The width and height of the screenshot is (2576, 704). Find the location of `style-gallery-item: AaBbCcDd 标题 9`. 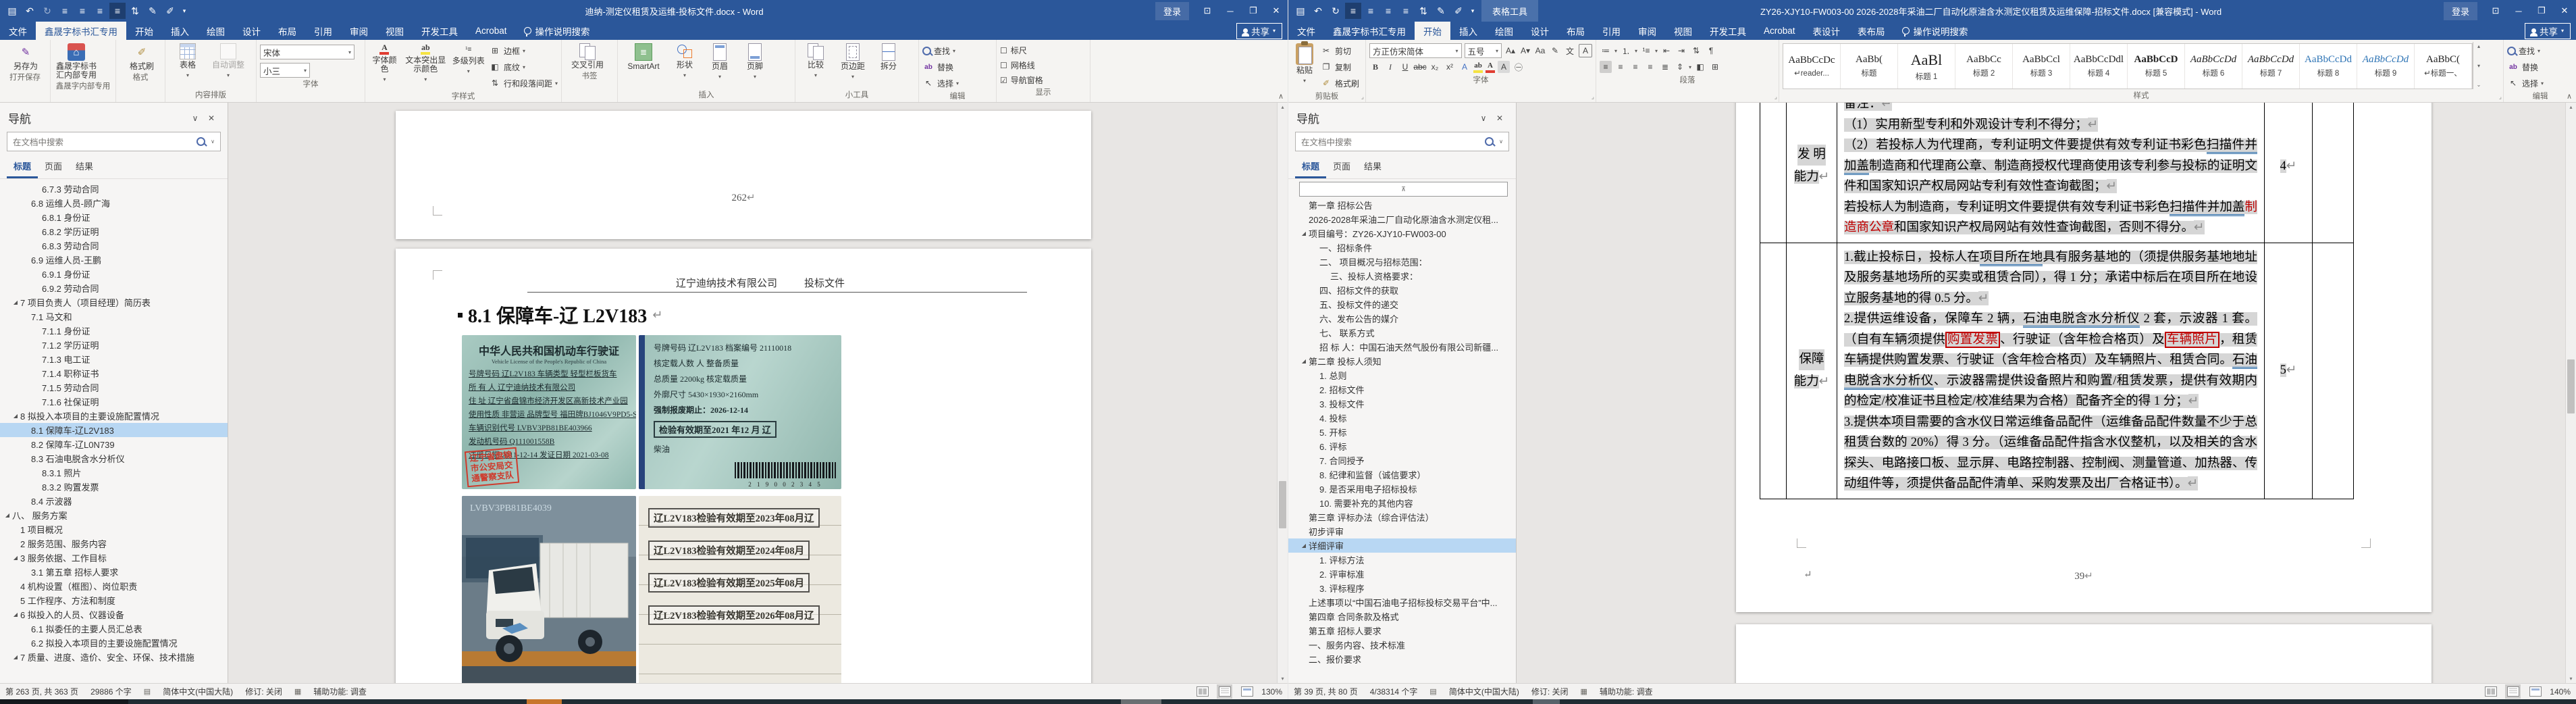

style-gallery-item: AaBbCcDd 标题 9 is located at coordinates (2386, 66).